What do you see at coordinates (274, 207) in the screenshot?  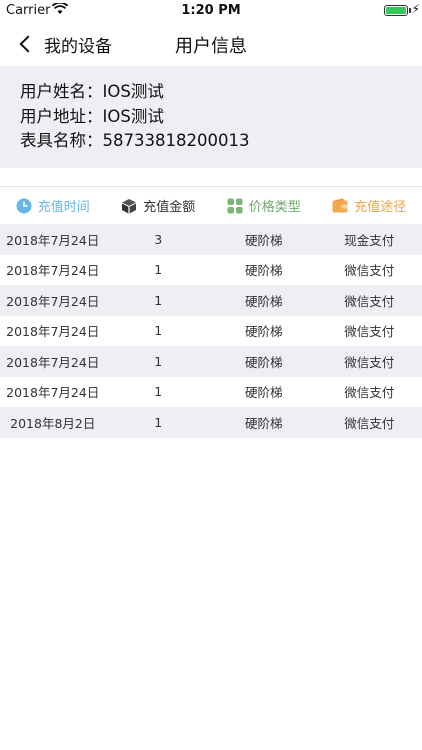 I see `column-header-price-type-label: 价格类型` at bounding box center [274, 207].